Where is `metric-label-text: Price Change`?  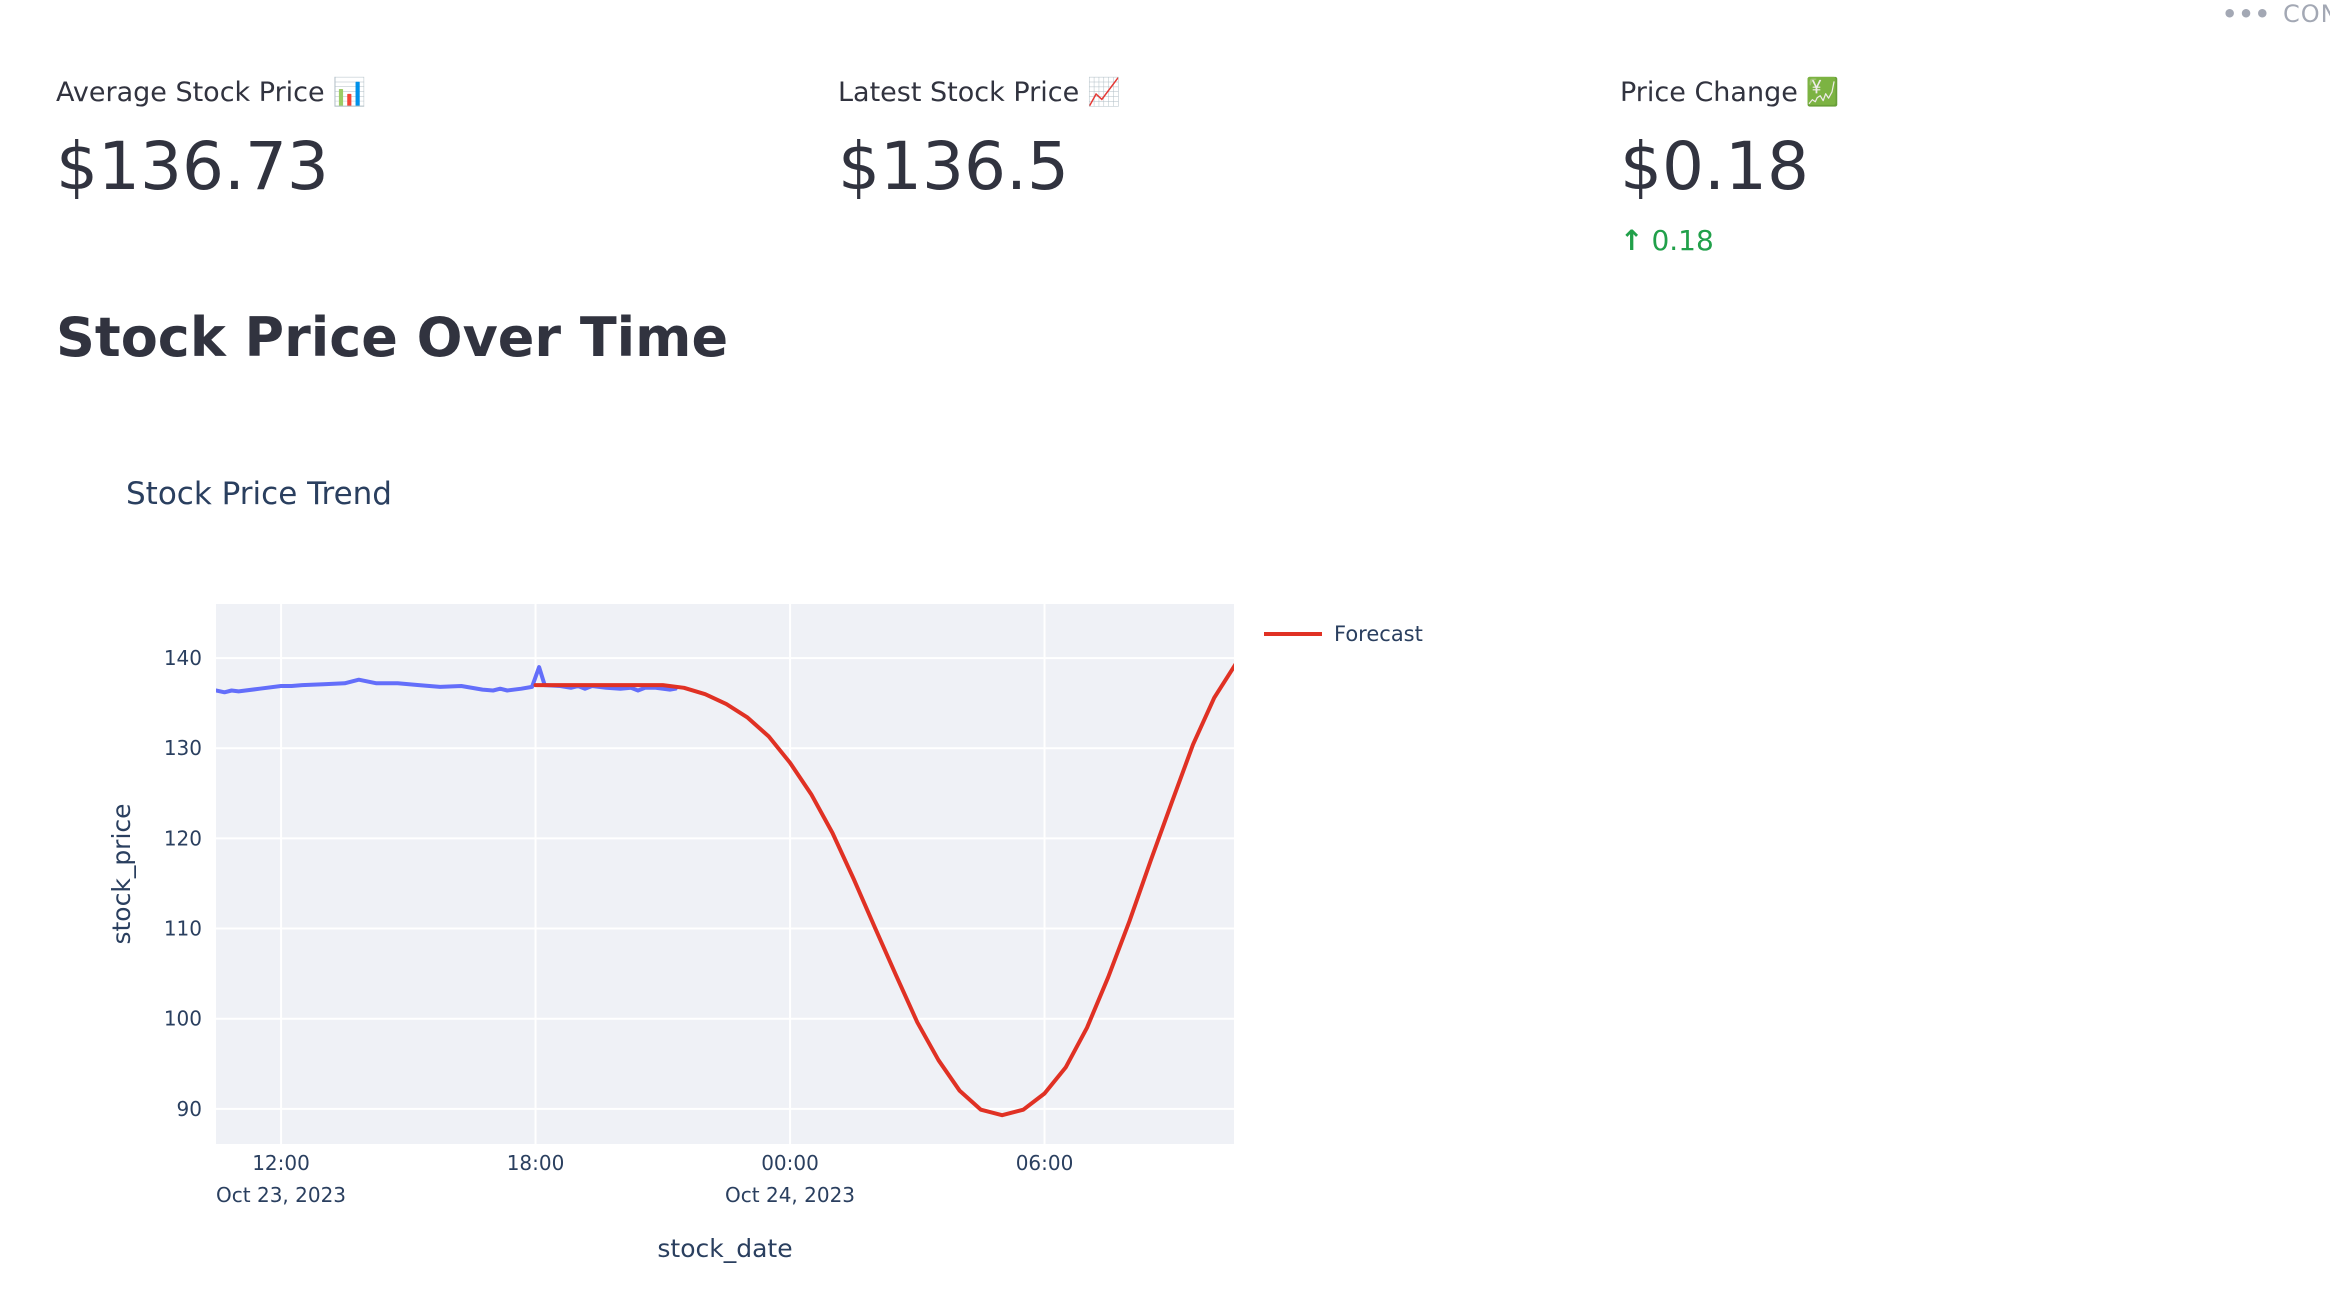 metric-label-text: Price Change is located at coordinates (1709, 92).